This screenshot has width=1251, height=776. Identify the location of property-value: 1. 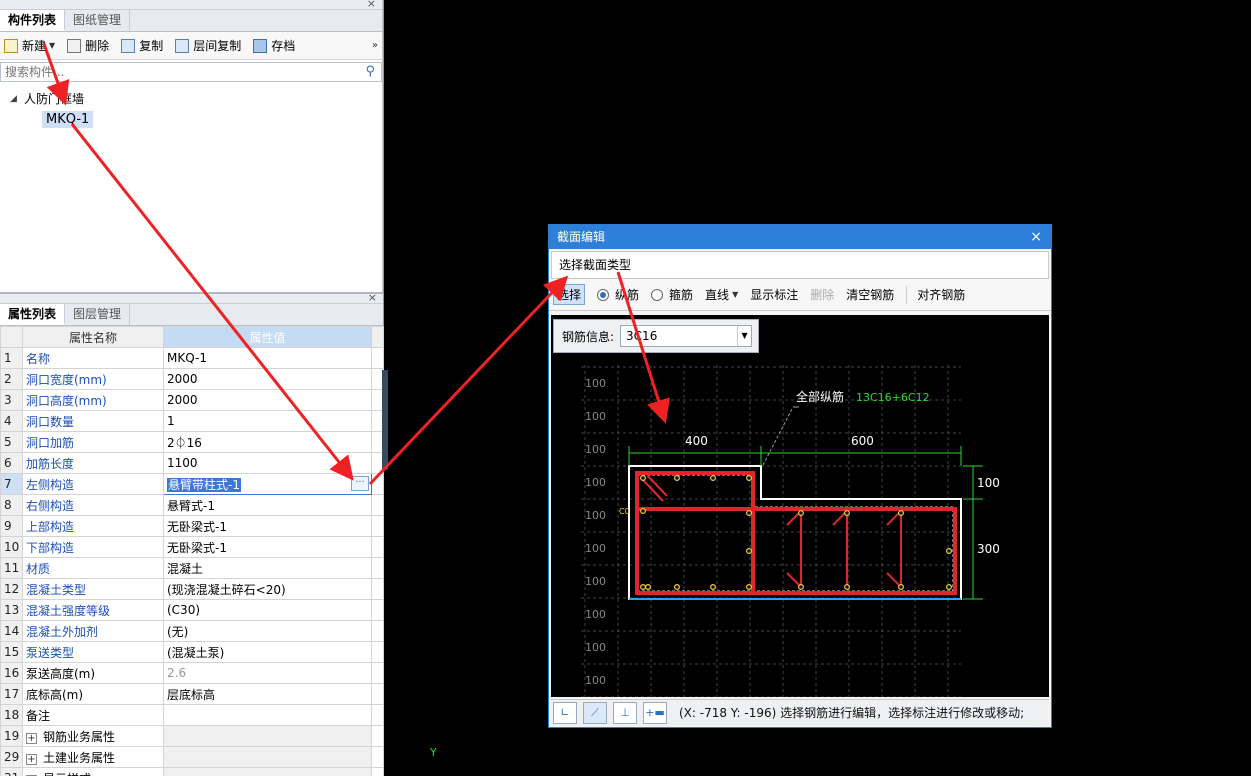
(267, 421).